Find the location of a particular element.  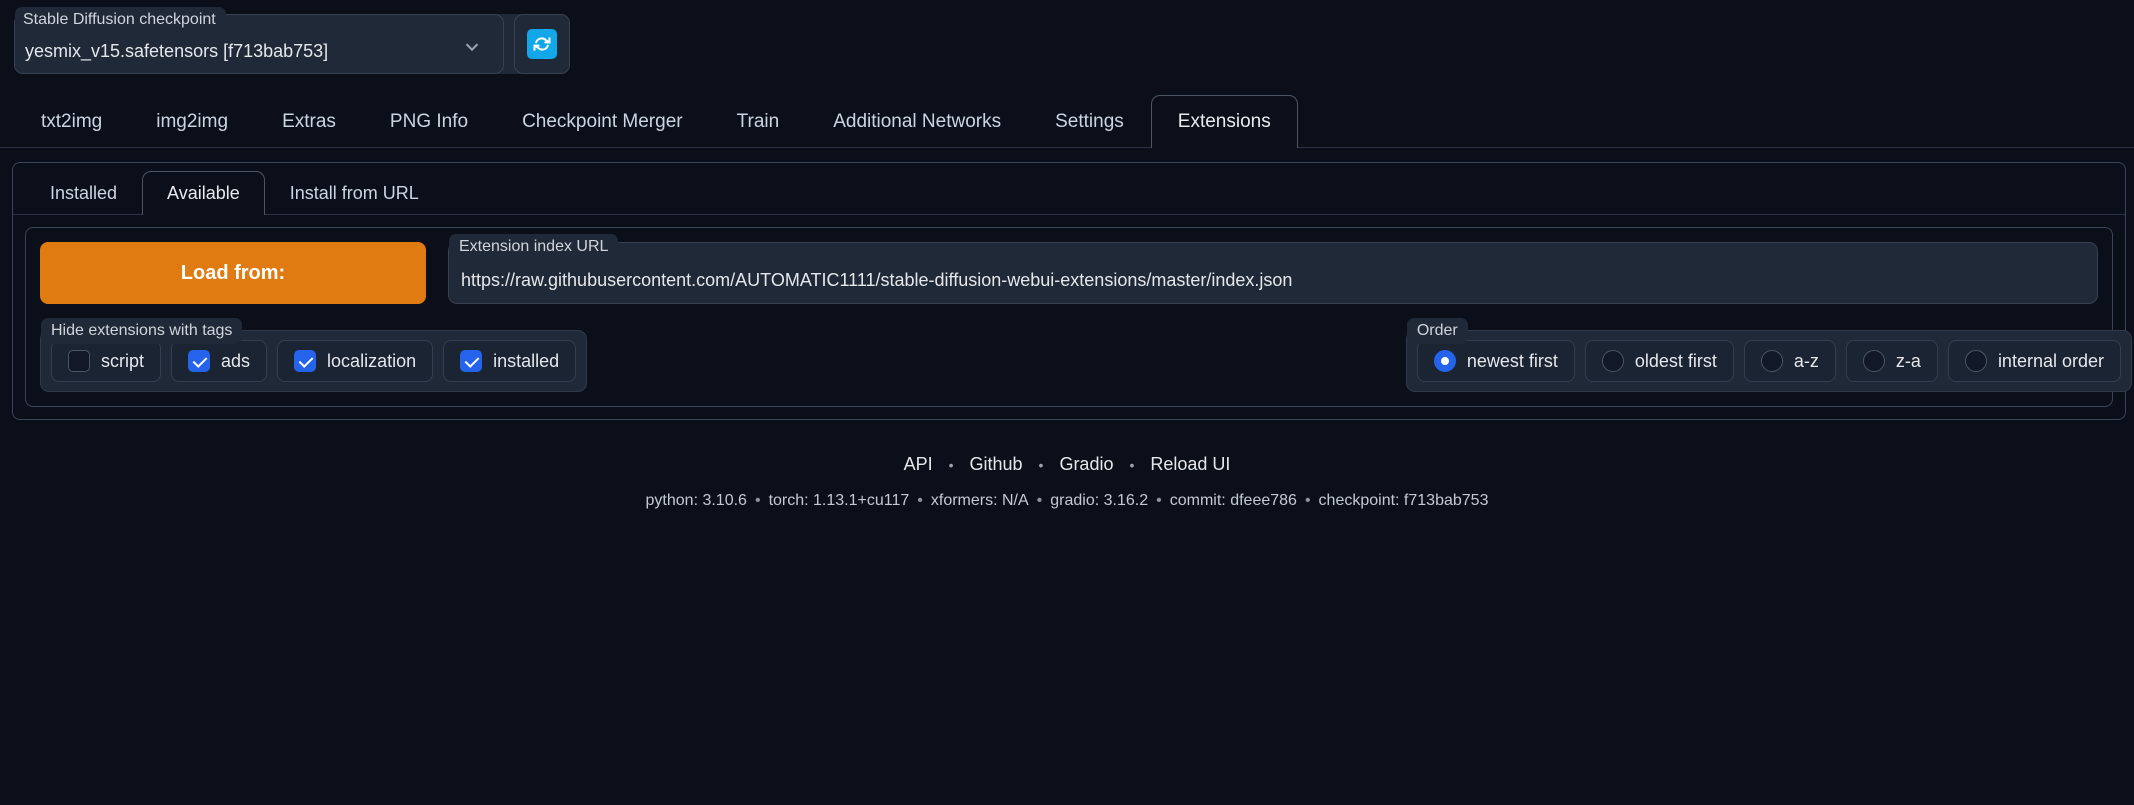

main-tab-checkpoint-merger: Checkpoint Merger is located at coordinates (602, 122).